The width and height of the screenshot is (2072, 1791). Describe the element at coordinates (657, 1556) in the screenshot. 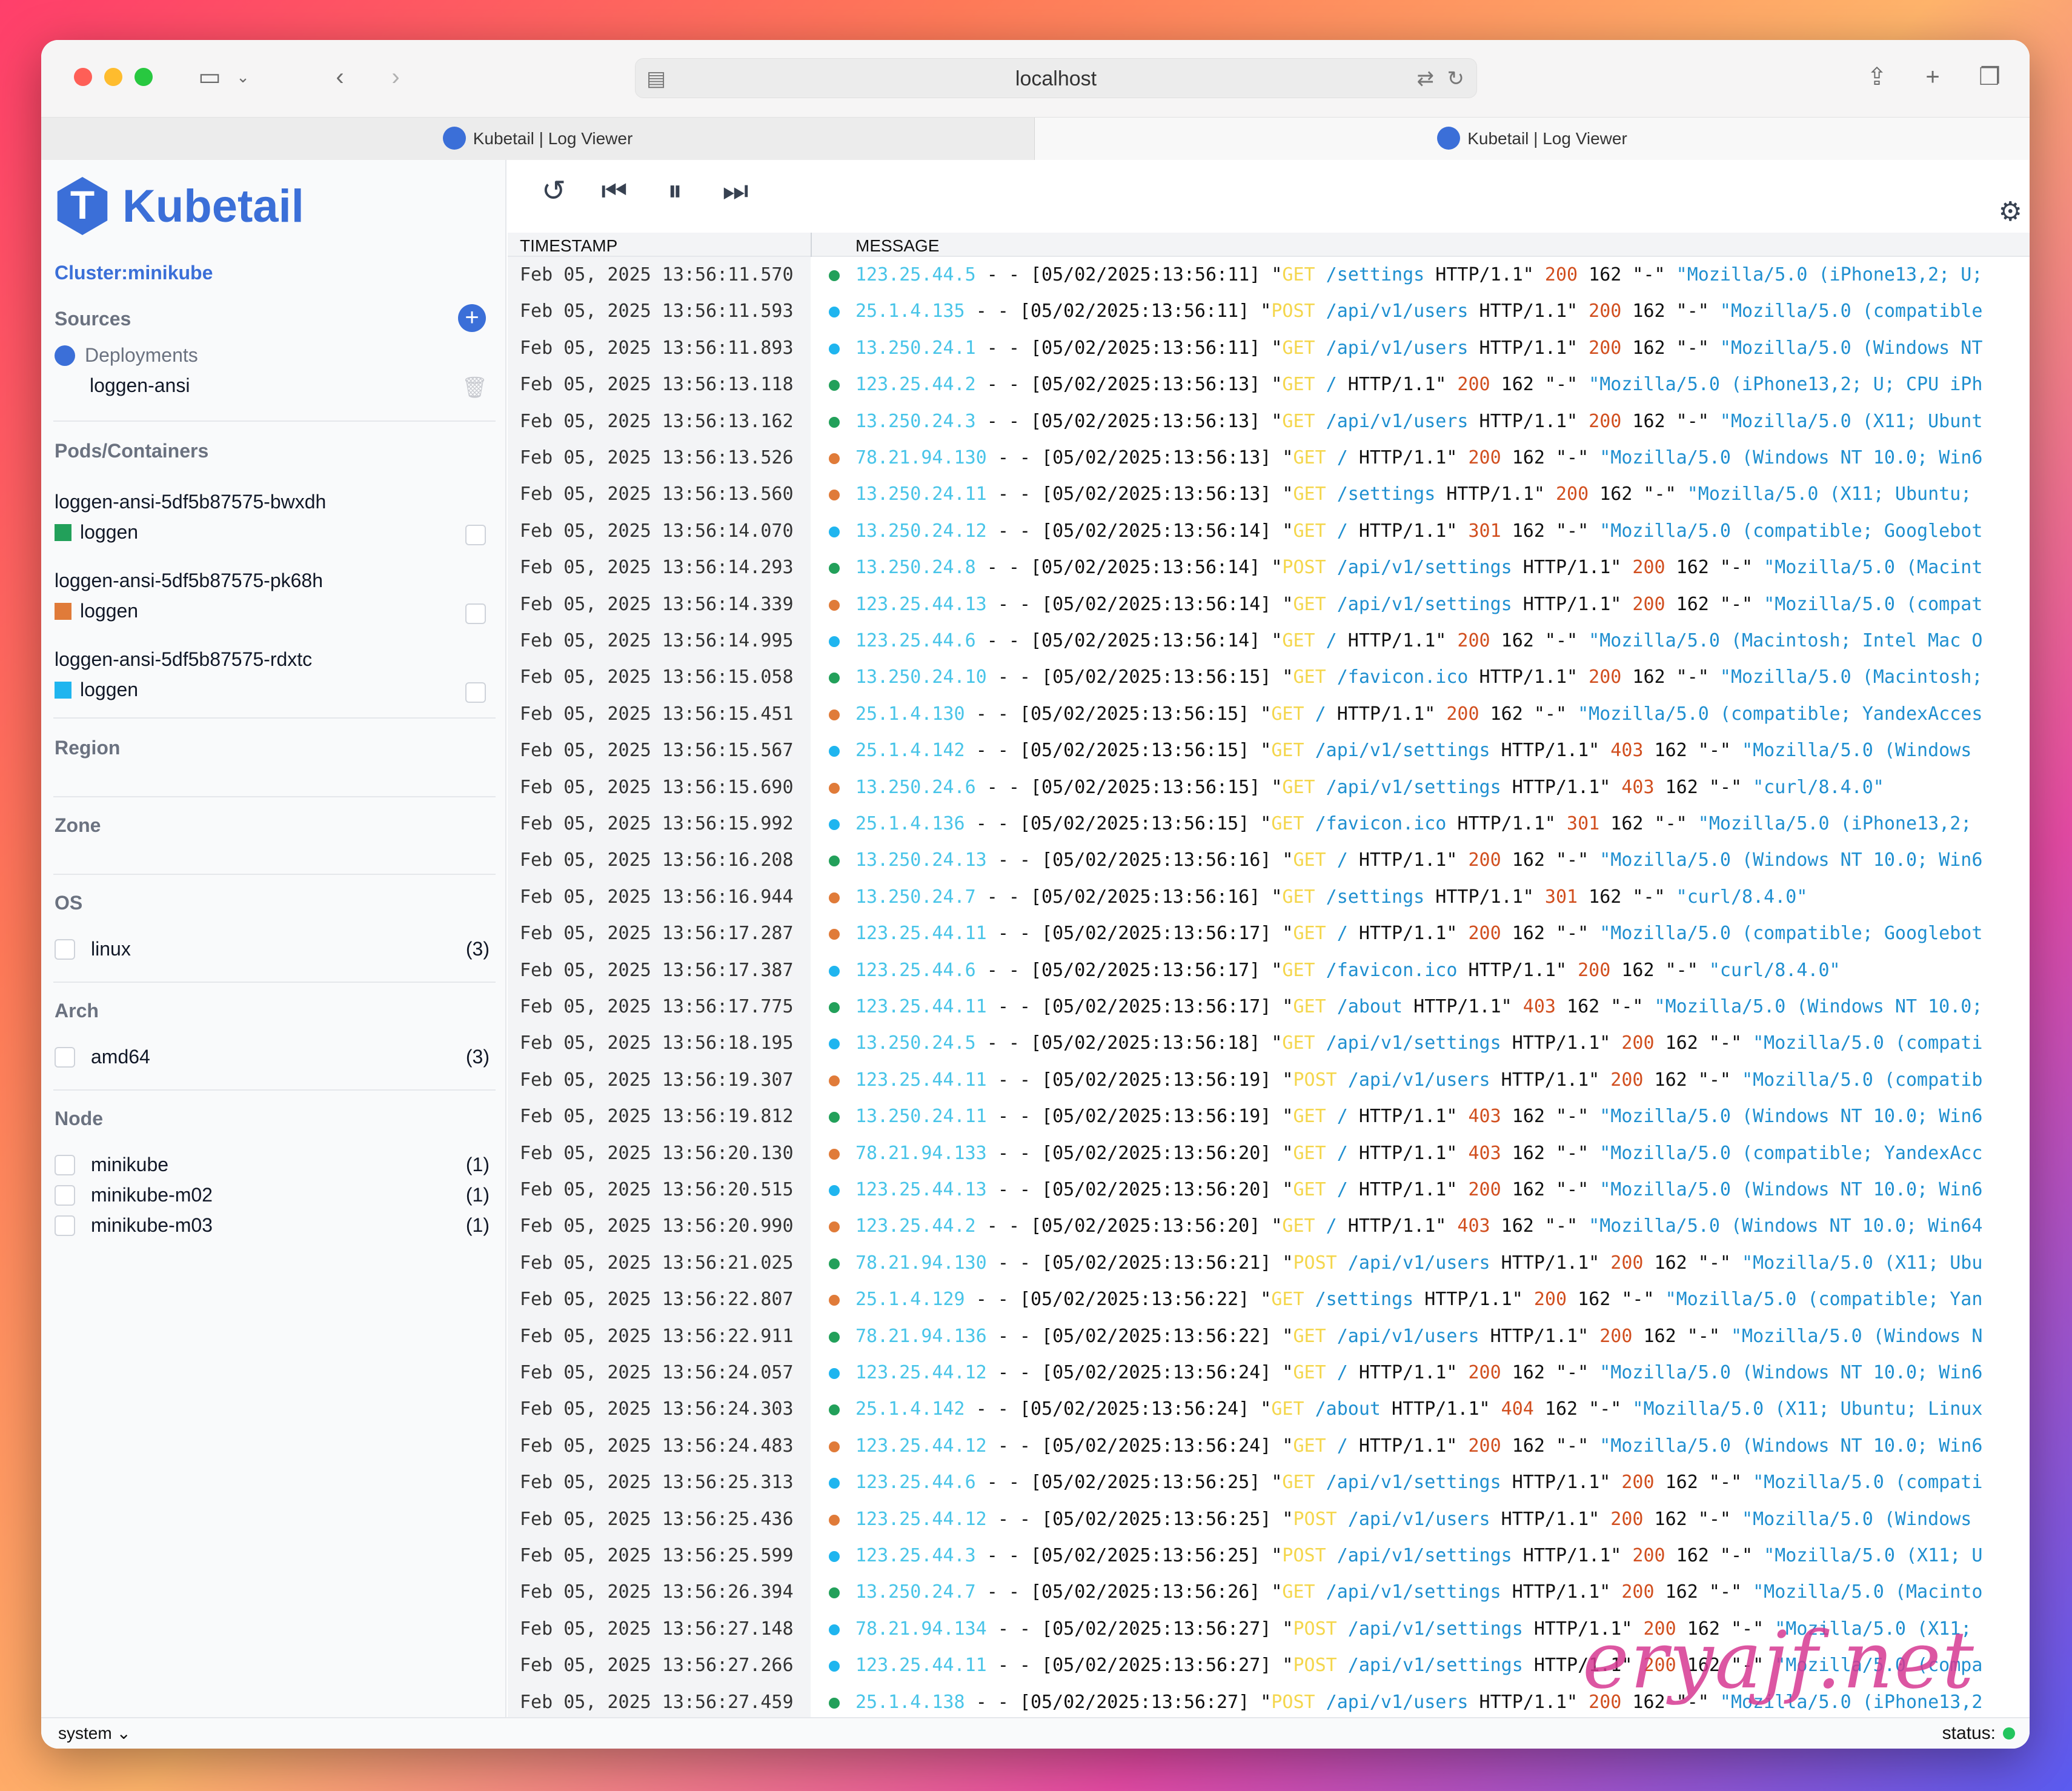

I see `log-timestamp: Feb 05, 2025 13:56:25.599` at that location.